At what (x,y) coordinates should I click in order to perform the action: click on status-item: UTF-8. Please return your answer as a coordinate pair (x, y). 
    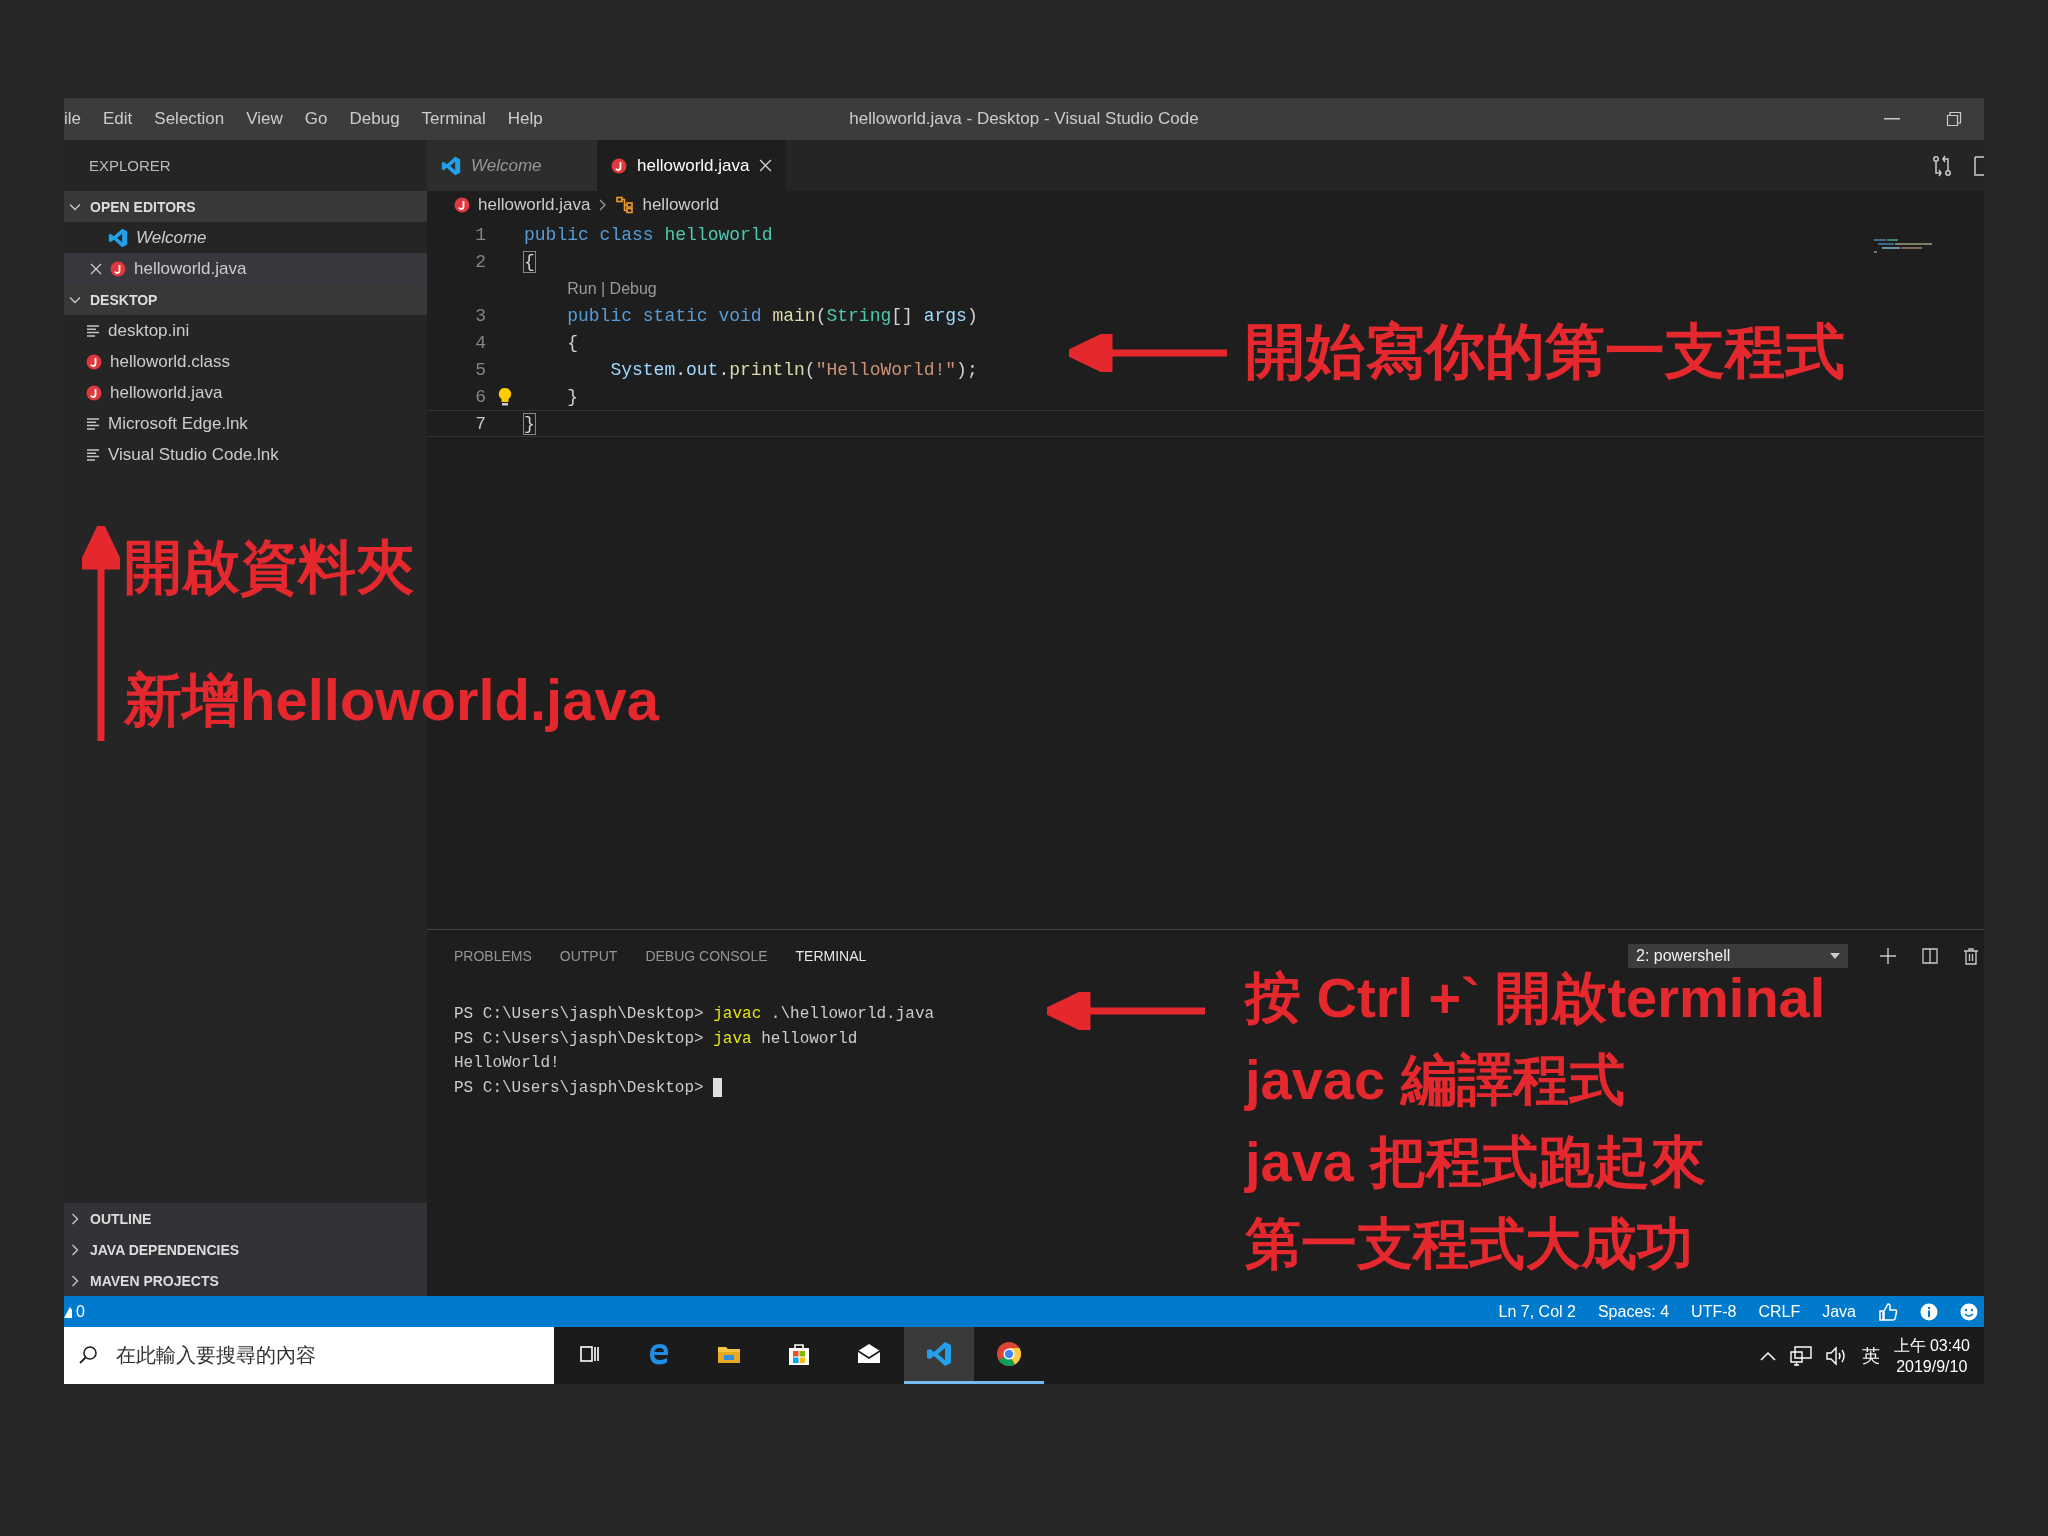
    Looking at the image, I should click on (1714, 1311).